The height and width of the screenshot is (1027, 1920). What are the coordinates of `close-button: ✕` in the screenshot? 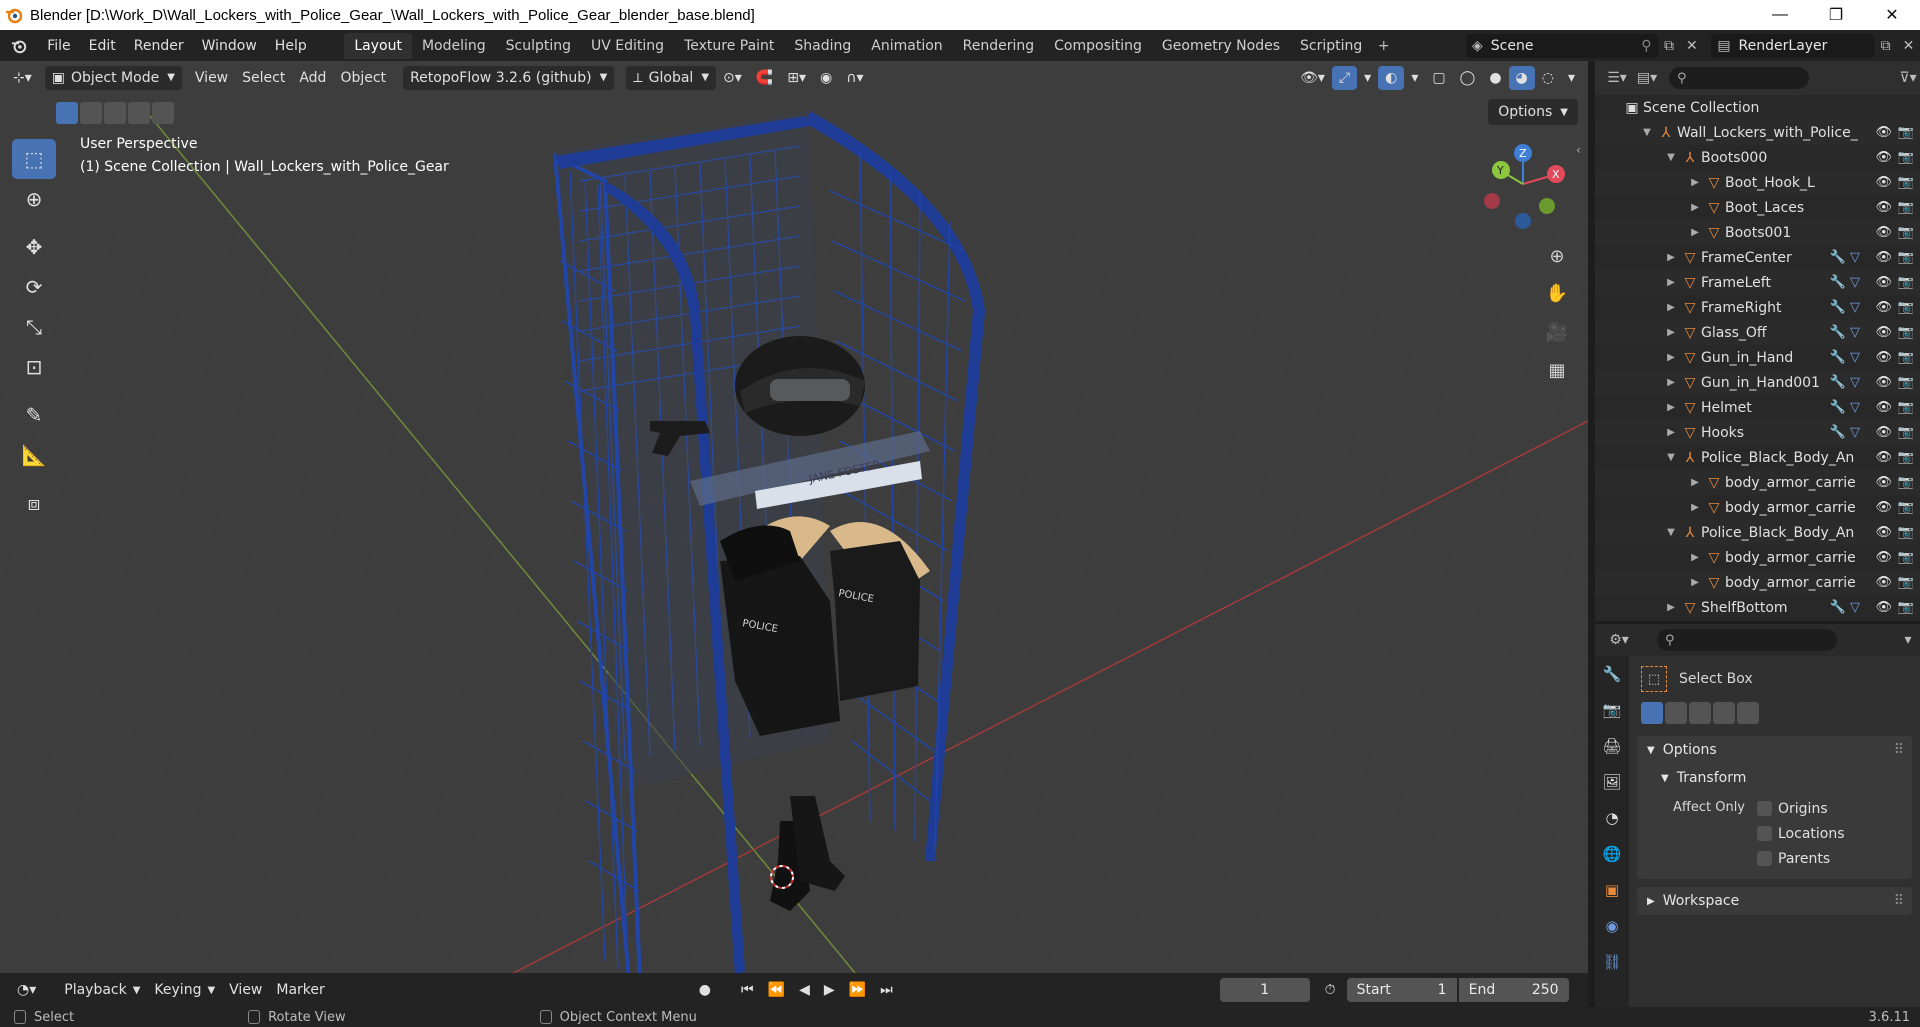 It's located at (1892, 15).